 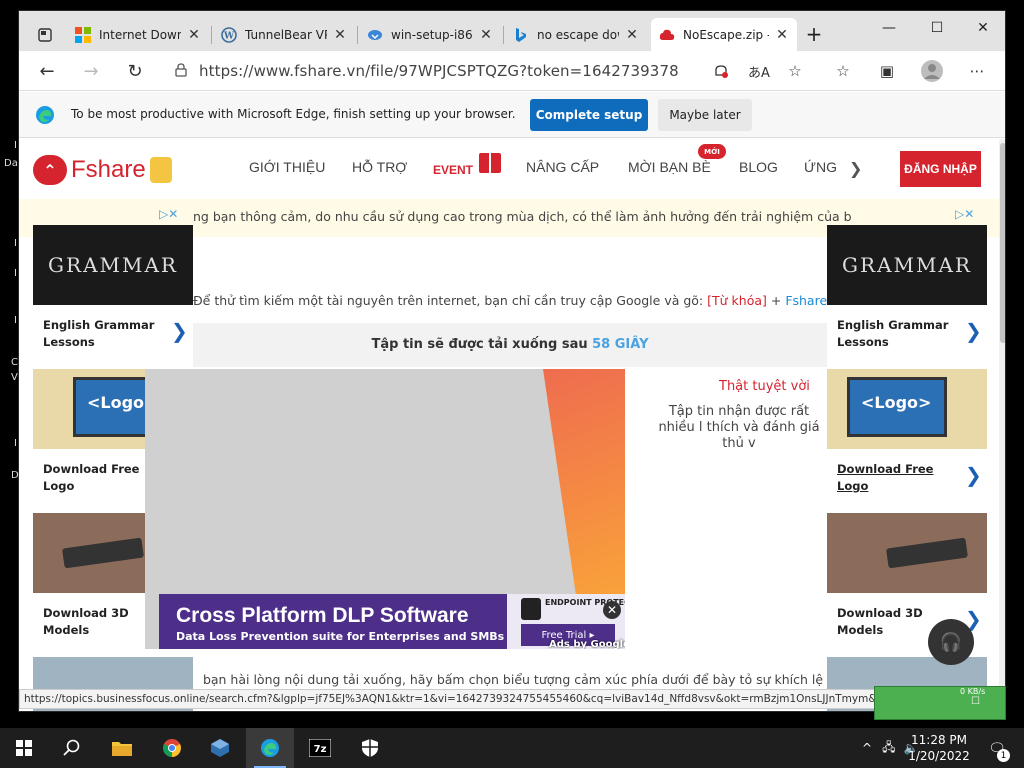 I want to click on security-button, so click(x=370, y=748).